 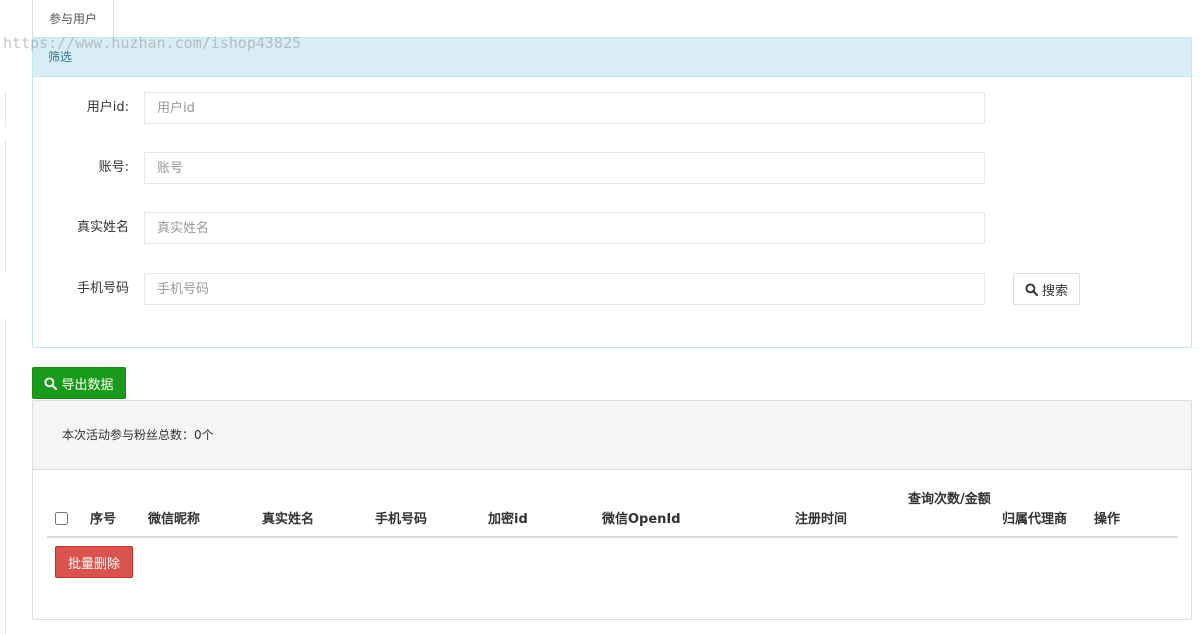 I want to click on batch-delete-button-label: 批量删除, so click(x=93, y=564).